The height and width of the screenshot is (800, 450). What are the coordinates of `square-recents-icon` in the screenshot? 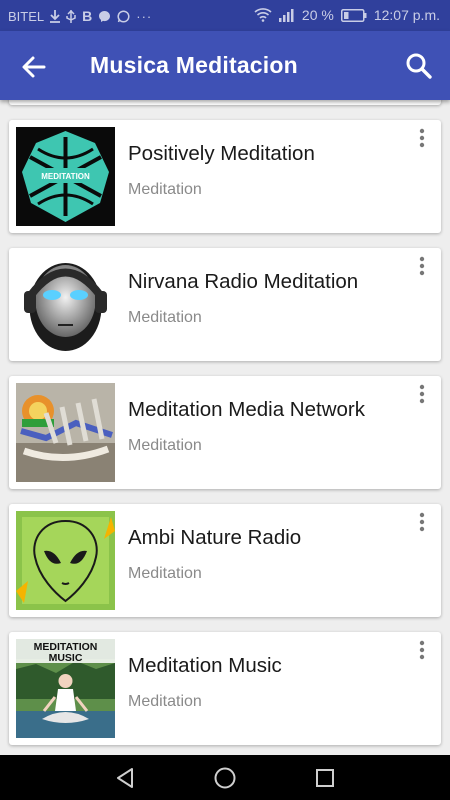 It's located at (325, 778).